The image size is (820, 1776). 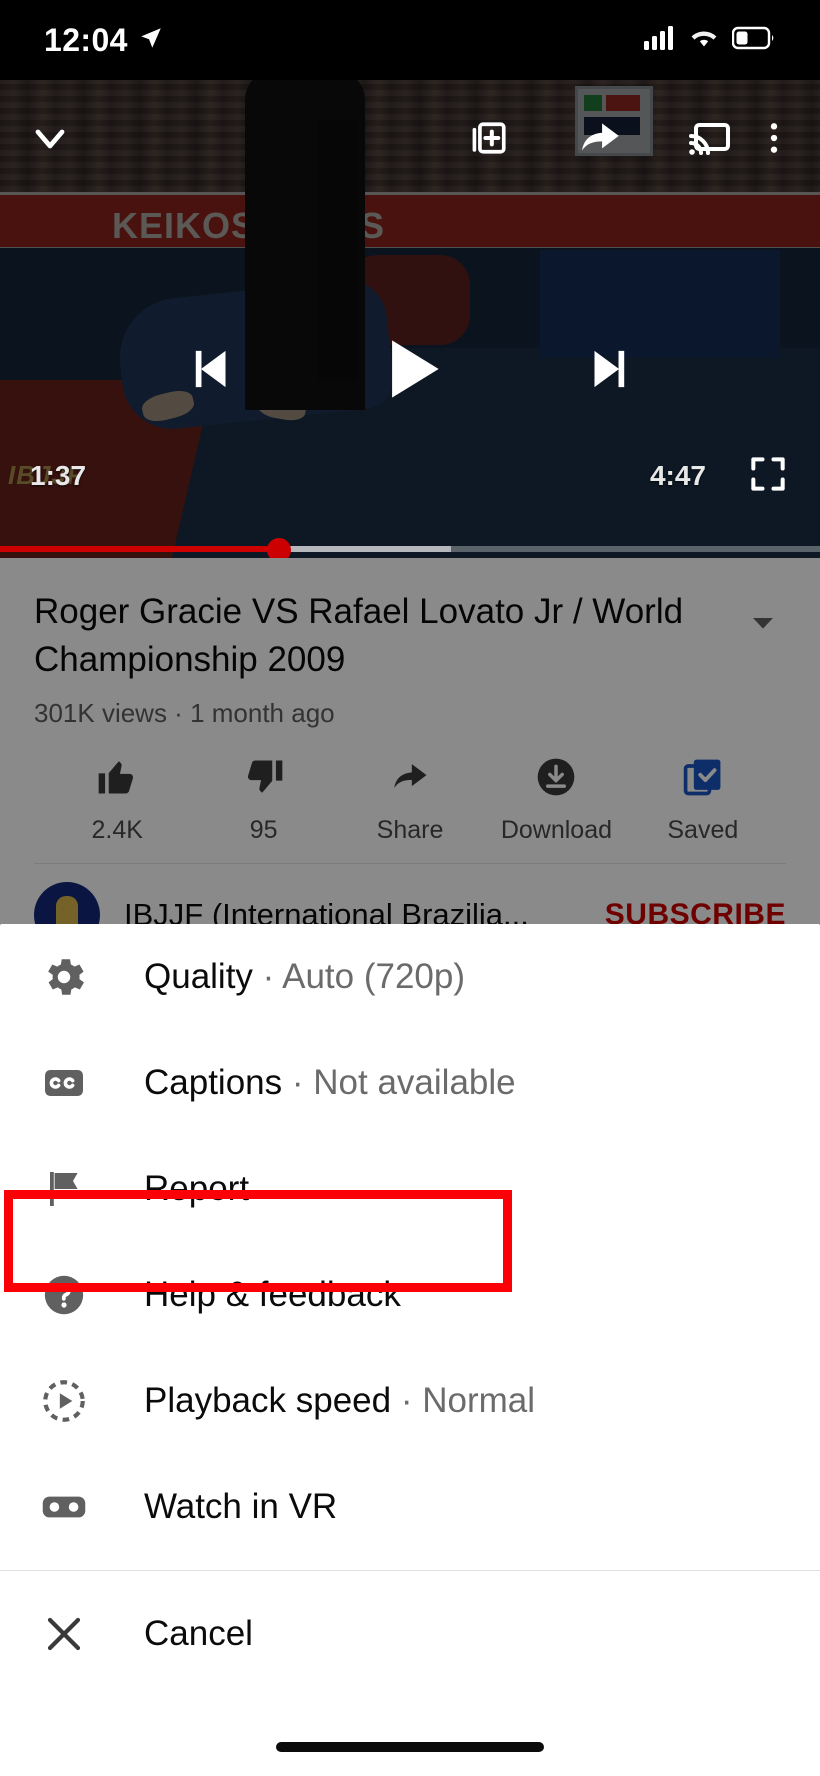 What do you see at coordinates (151, 40) in the screenshot?
I see `location-arrow-icon` at bounding box center [151, 40].